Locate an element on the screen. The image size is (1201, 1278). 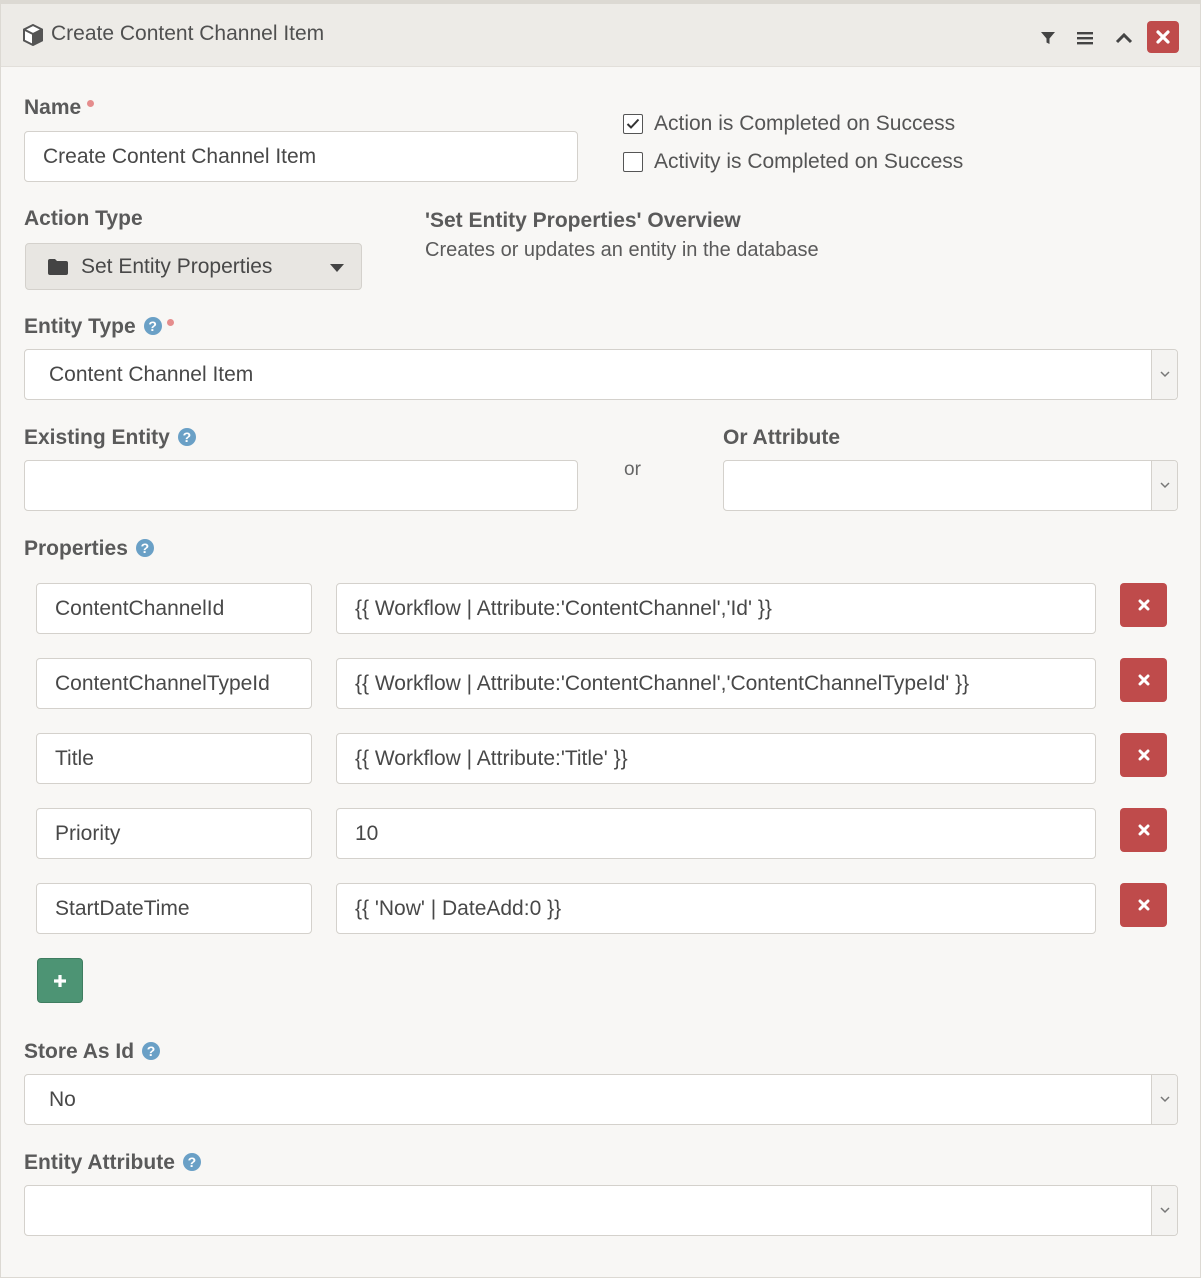
filter-icon is located at coordinates (1048, 38).